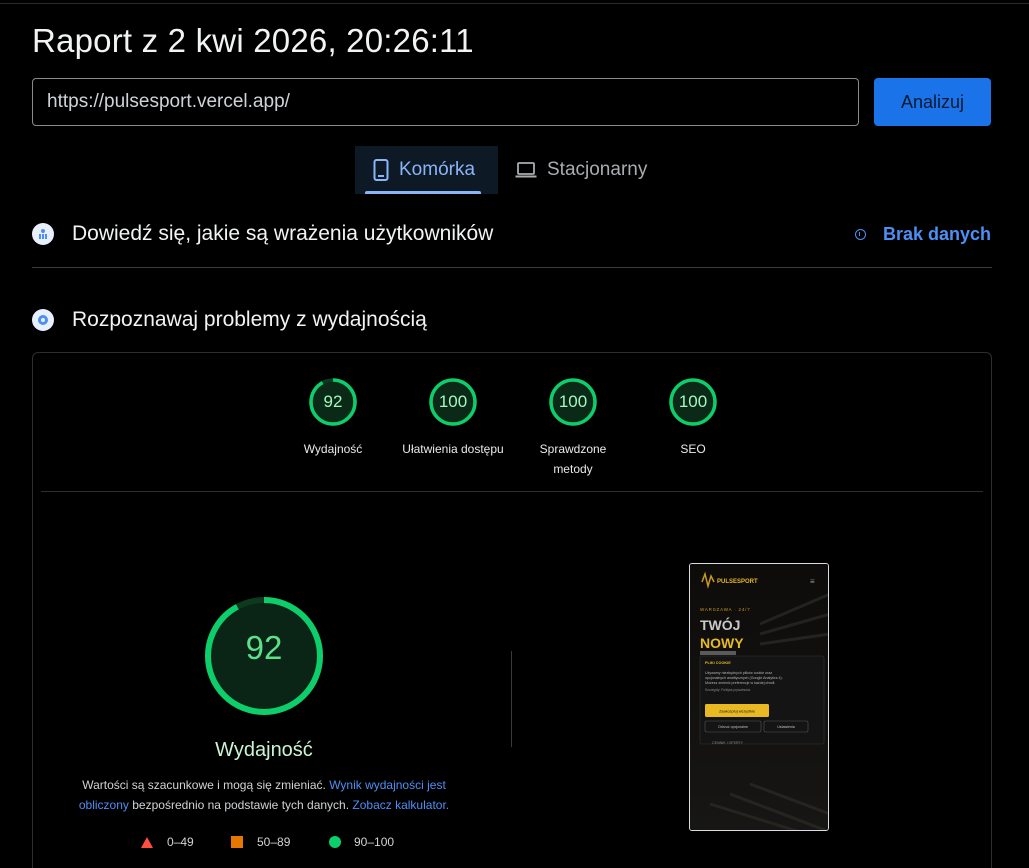  I want to click on url-input, so click(445, 102).